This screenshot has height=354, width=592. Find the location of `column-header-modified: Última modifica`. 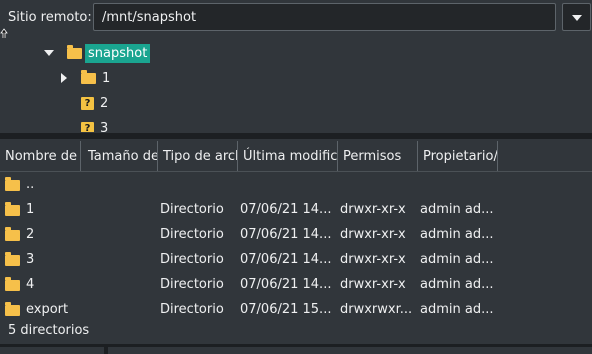

column-header-modified: Última modifica is located at coordinates (288, 156).